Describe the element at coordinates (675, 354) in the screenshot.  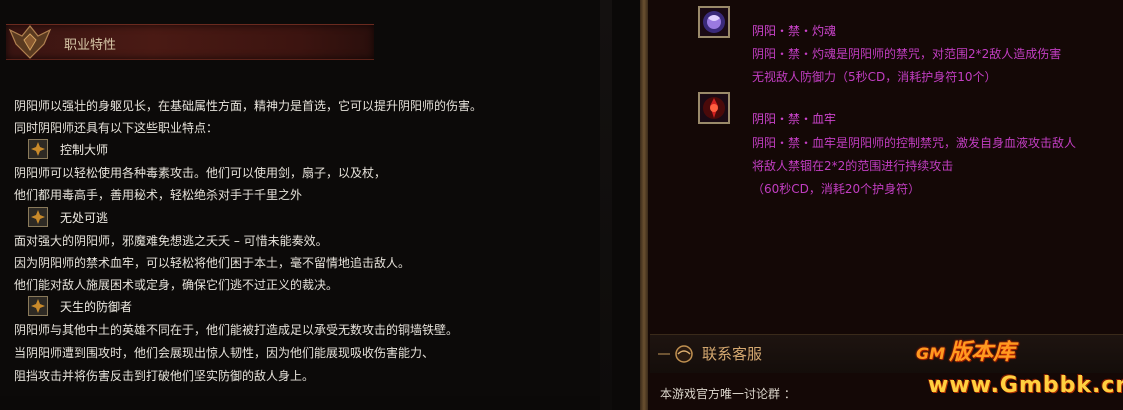
I see `swirl-icon` at that location.